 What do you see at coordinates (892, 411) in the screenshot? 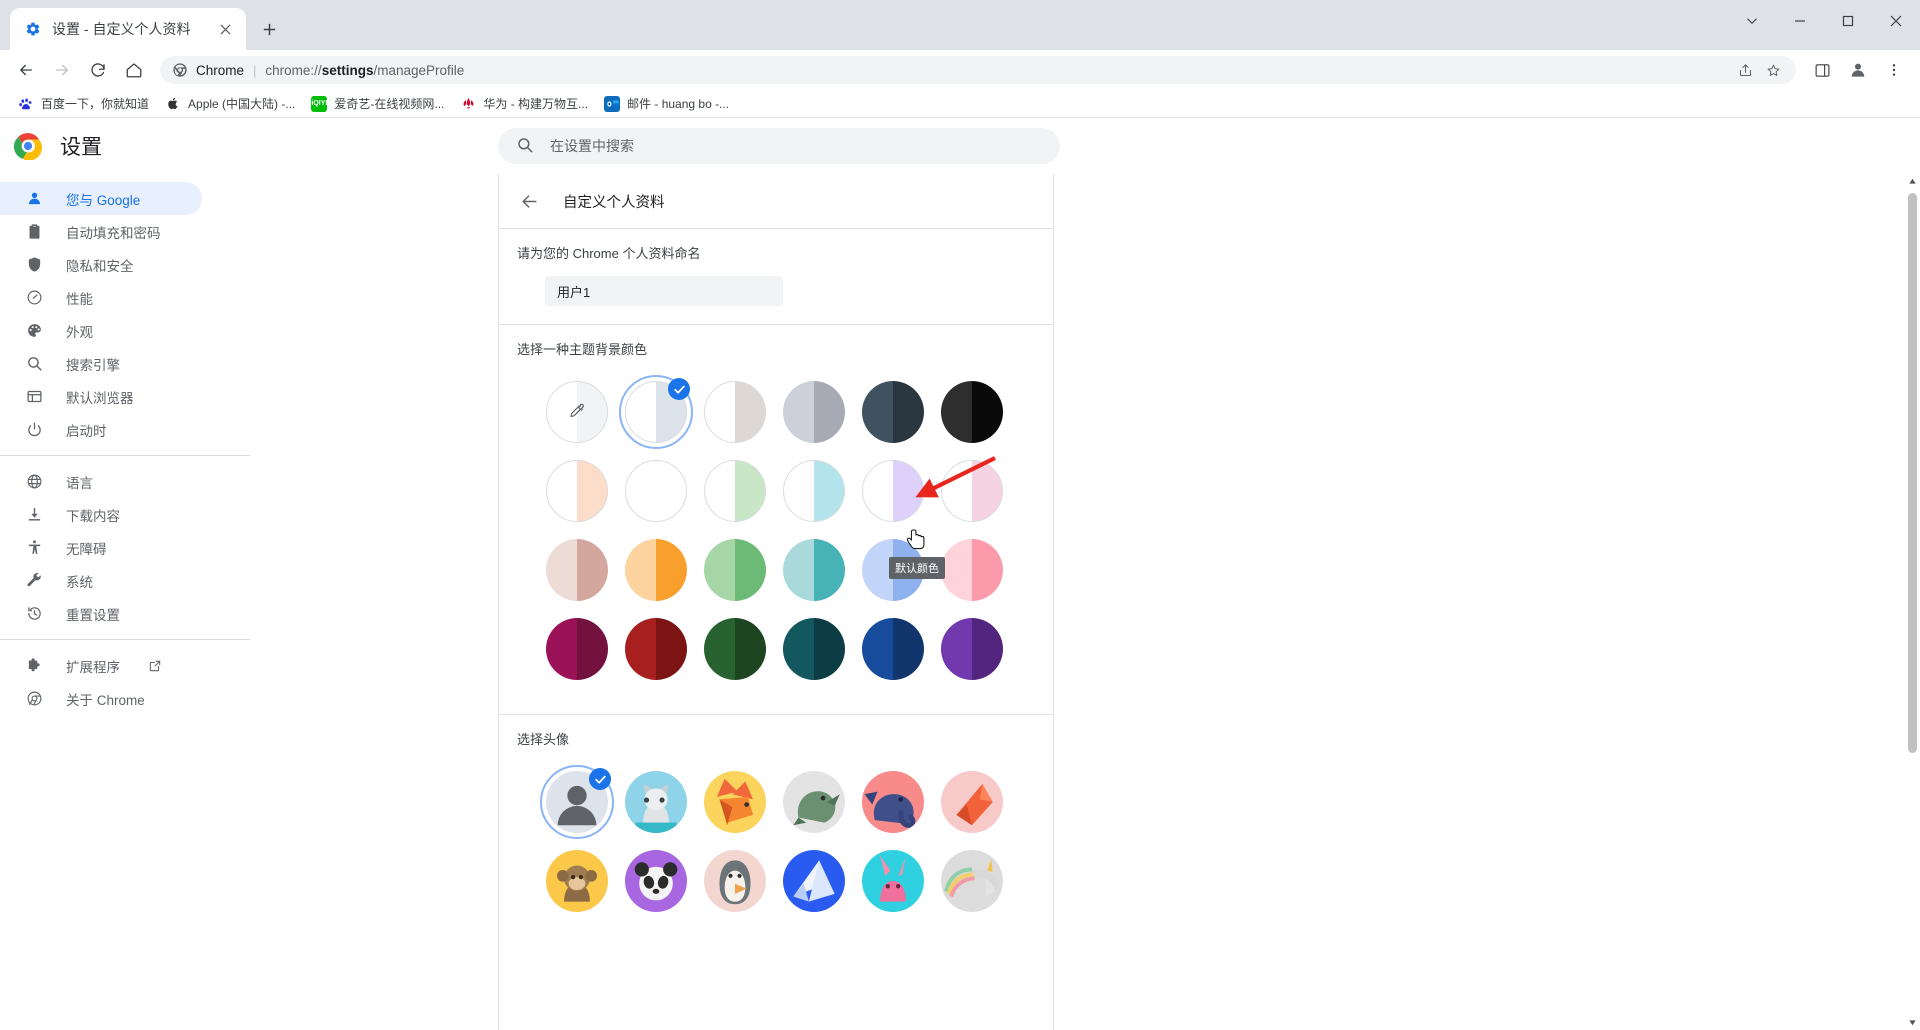
I see `color-swatch-slate-dark` at bounding box center [892, 411].